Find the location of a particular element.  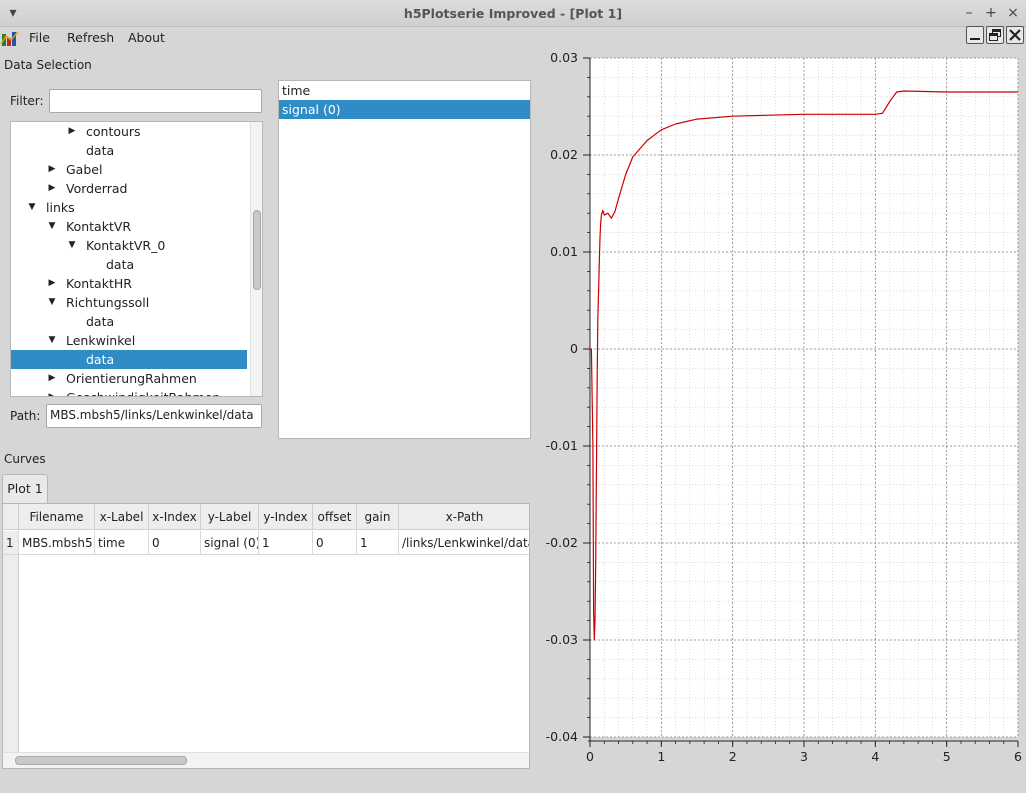

y-tick-label: -0.04 is located at coordinates (562, 736).